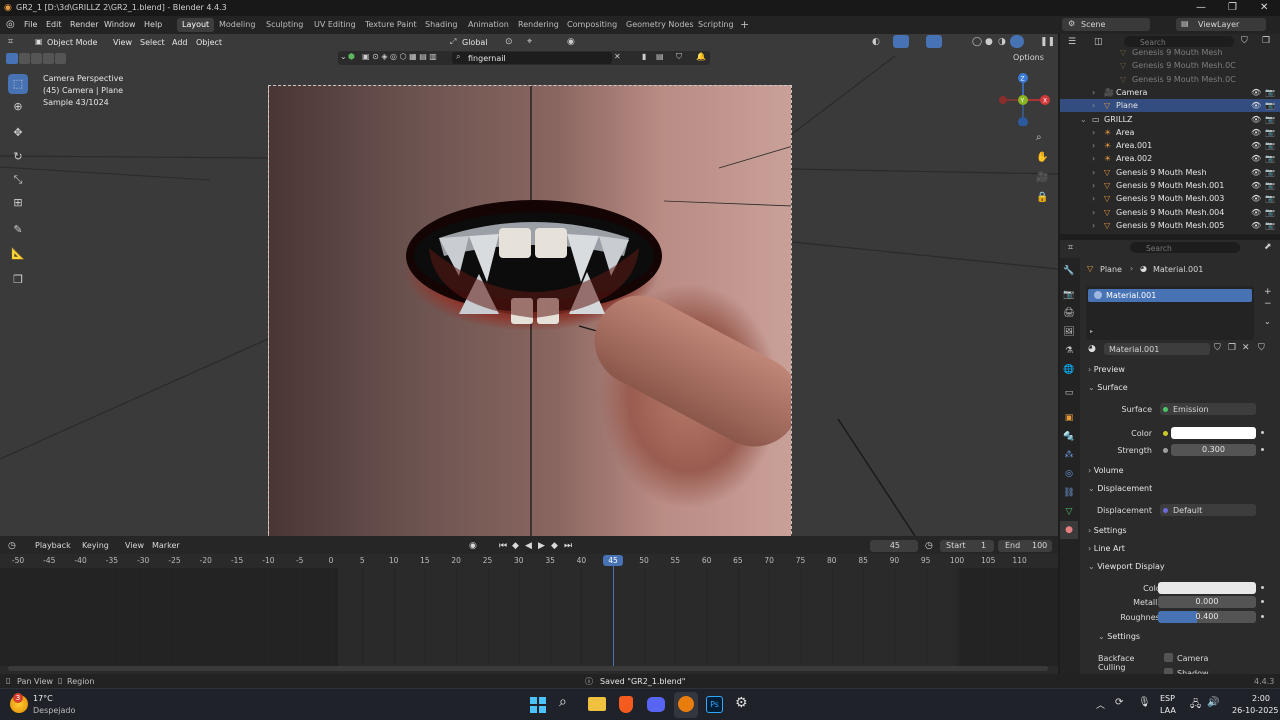 The image size is (1280, 720). I want to click on outliner-row: ☀ › 👁 📷 Area, so click(1170, 132).